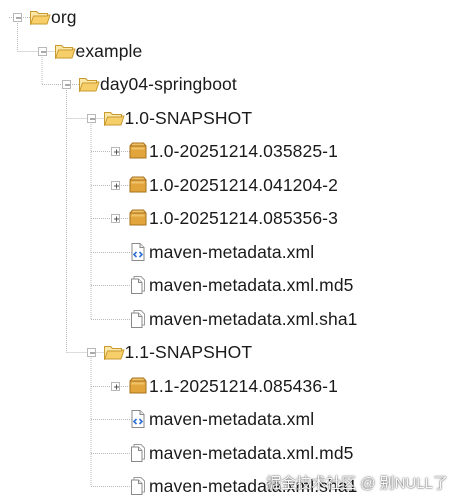  Describe the element at coordinates (243, 151) in the screenshot. I see `tree-node-label: 1.0-20251214.035825-1` at that location.